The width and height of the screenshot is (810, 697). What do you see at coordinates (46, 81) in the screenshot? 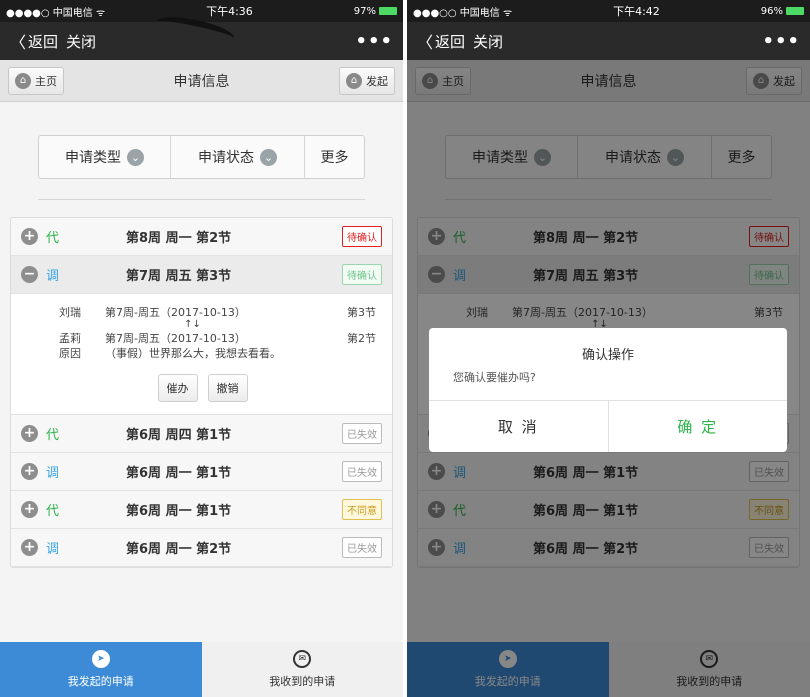
I see `home-label: 主页` at bounding box center [46, 81].